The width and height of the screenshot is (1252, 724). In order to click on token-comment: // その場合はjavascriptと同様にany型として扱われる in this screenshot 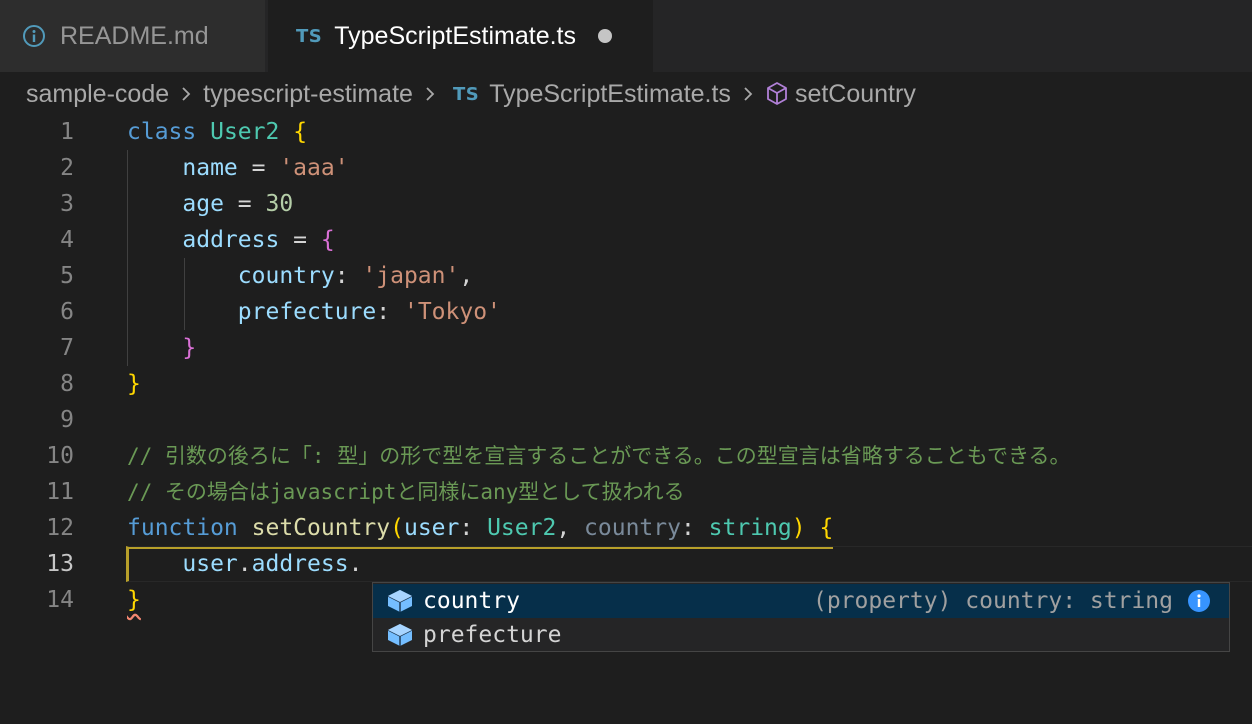, I will do `click(406, 492)`.